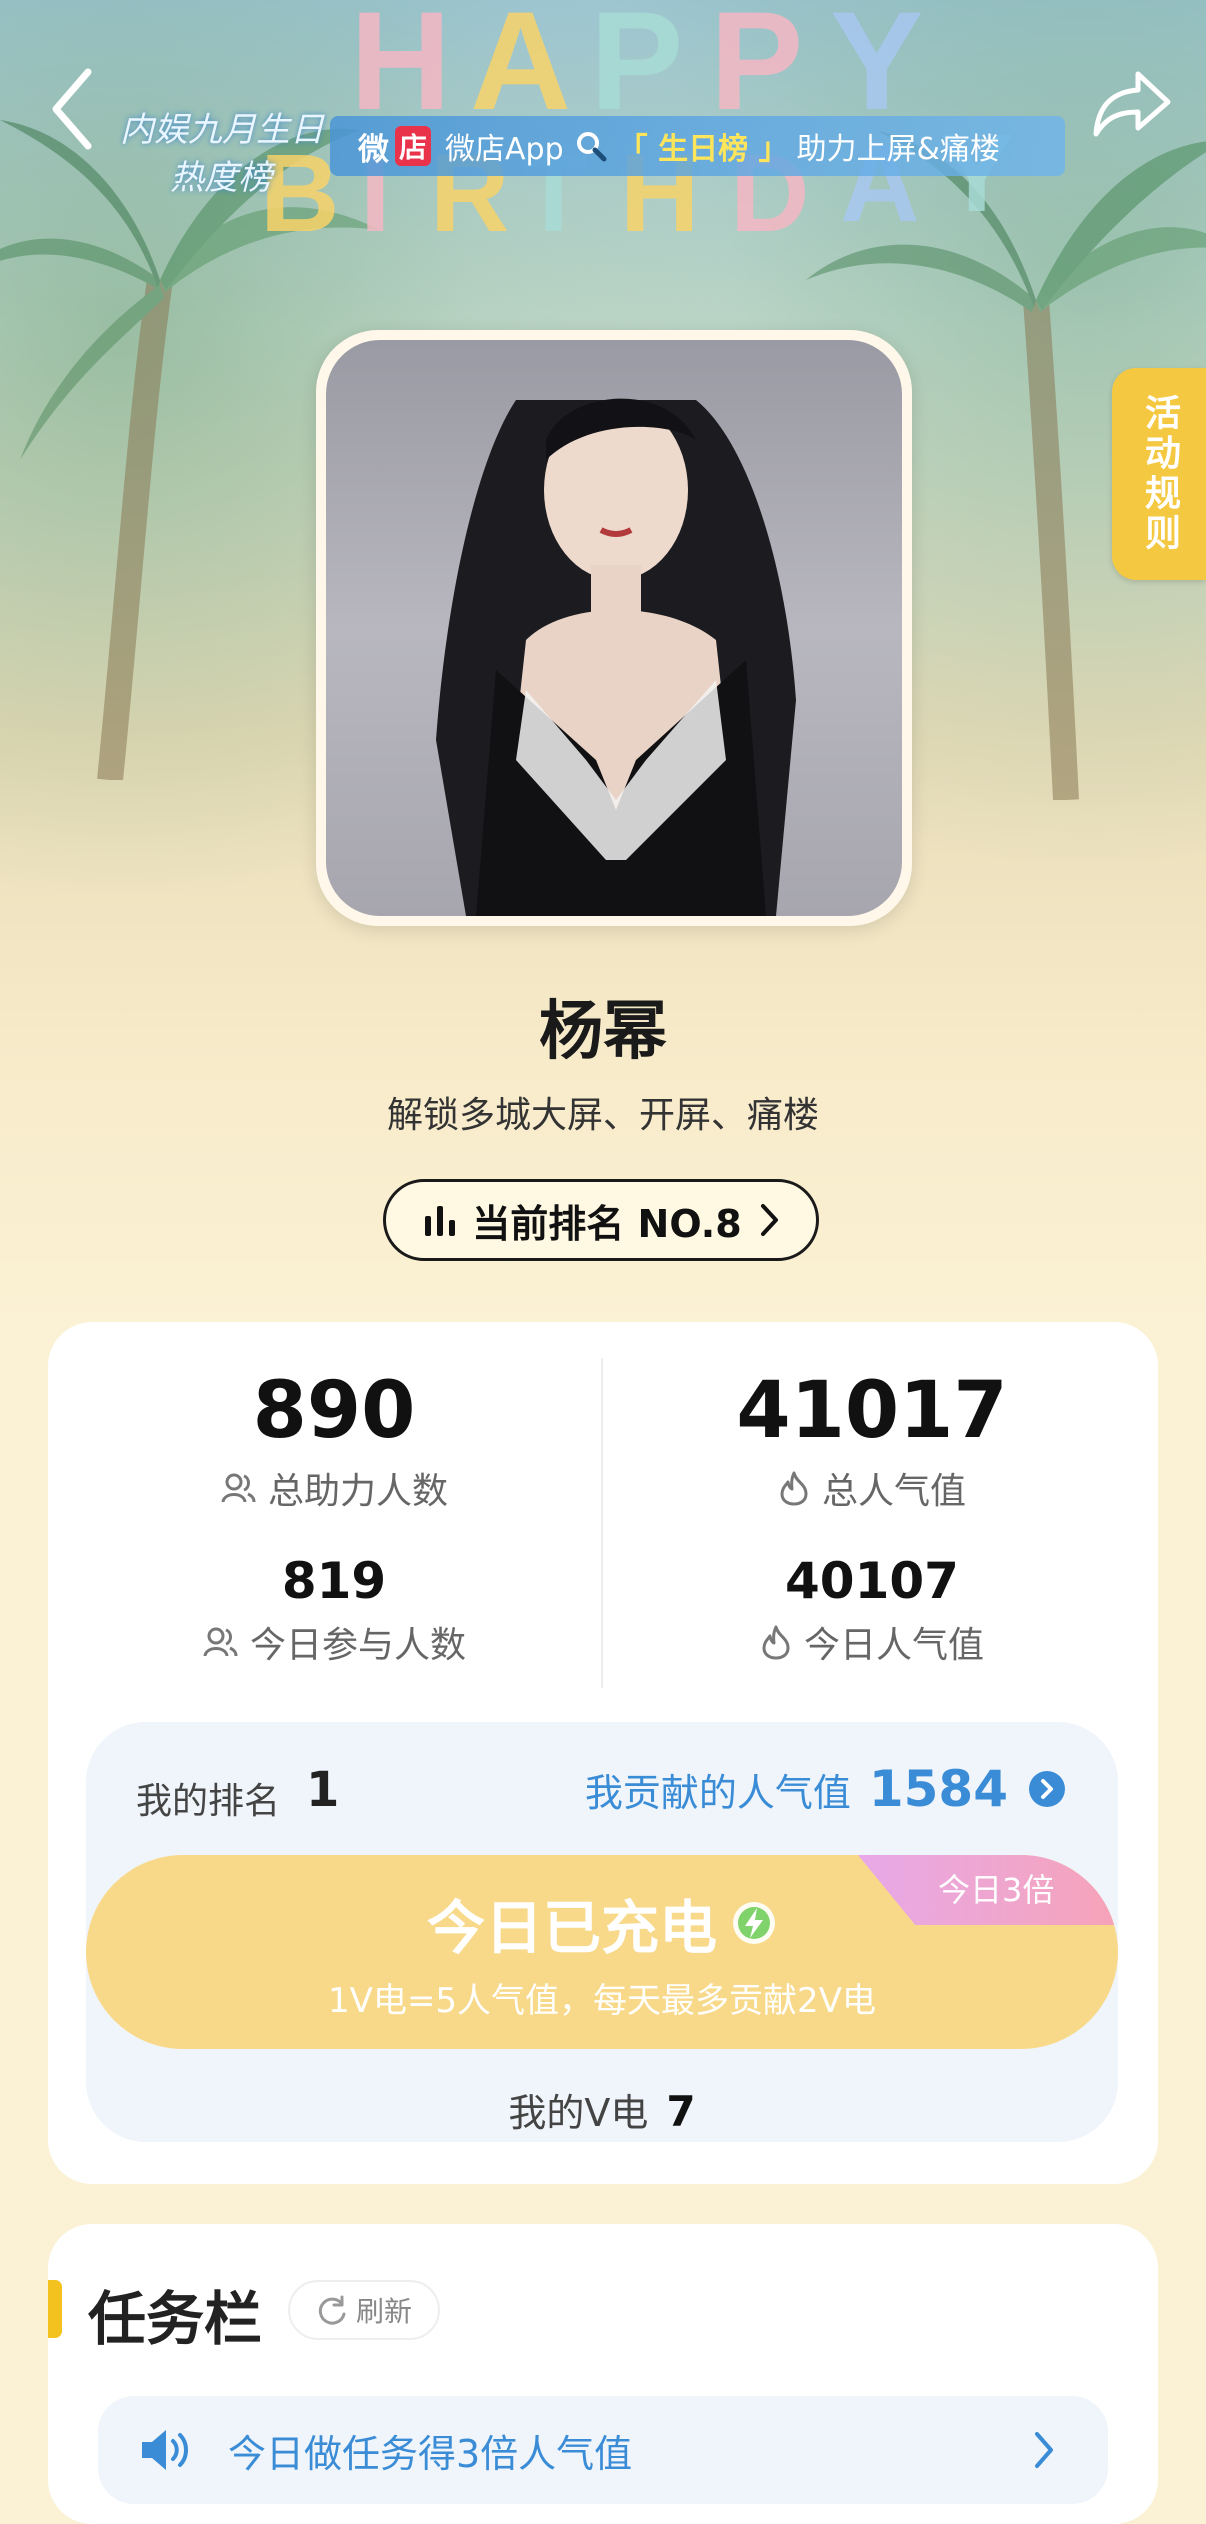 The height and width of the screenshot is (2524, 1206). Describe the element at coordinates (893, 1491) in the screenshot. I see `stat-label-text: 总人气值` at that location.